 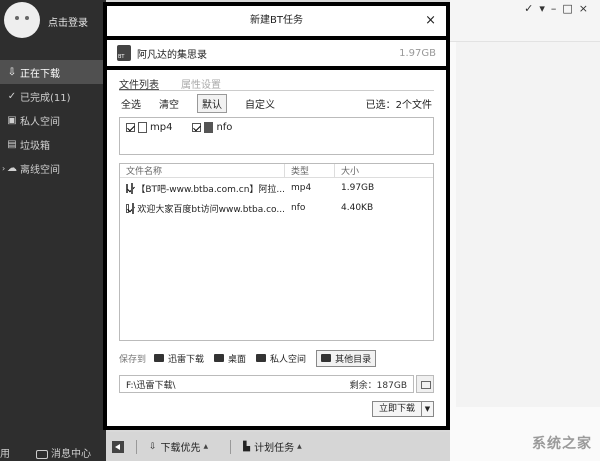 What do you see at coordinates (42, 454) in the screenshot?
I see `message-icon` at bounding box center [42, 454].